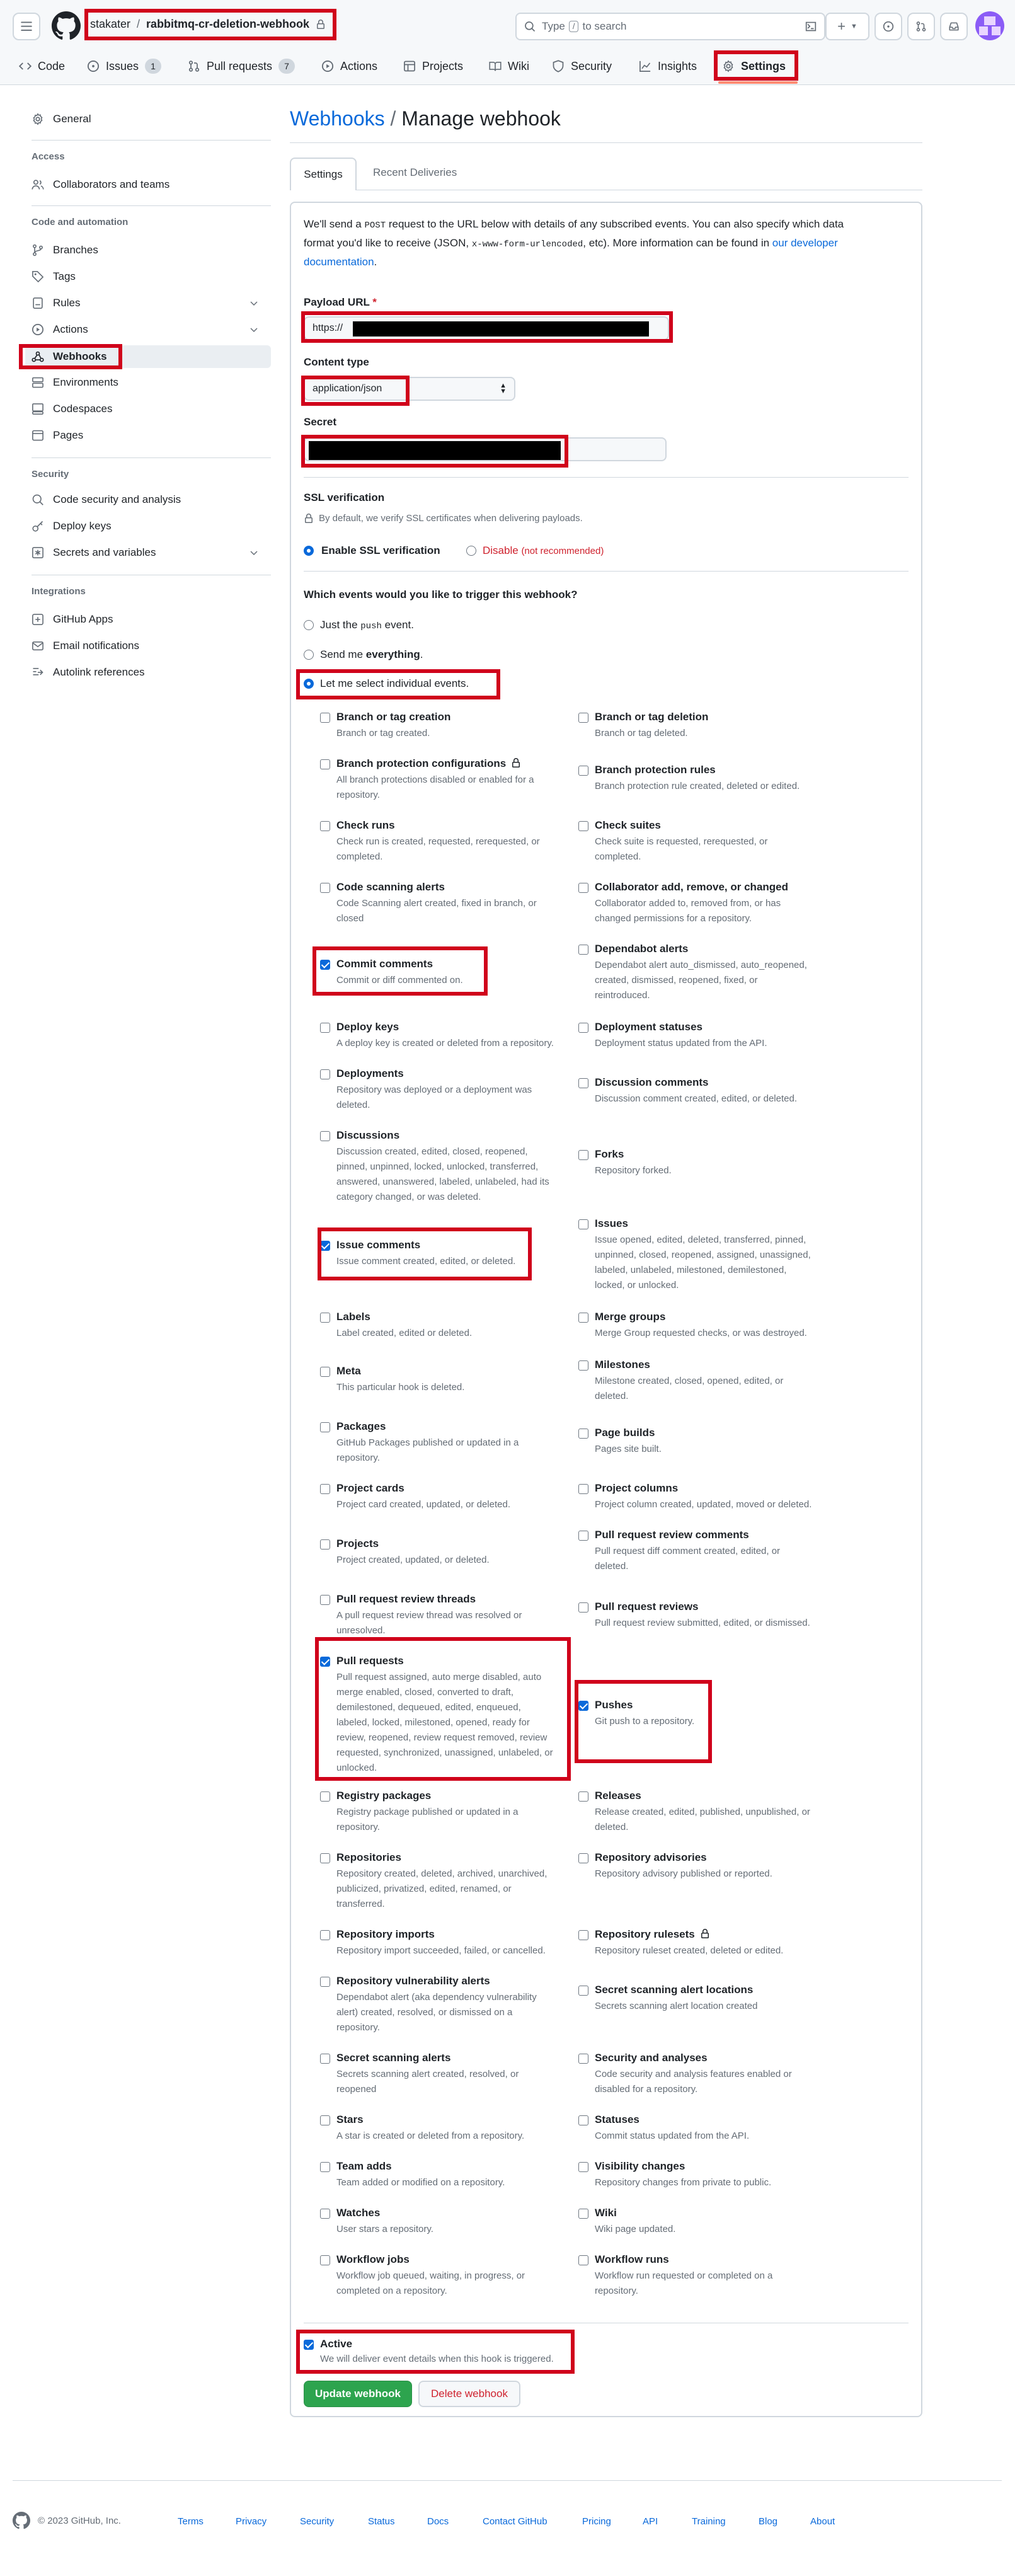 This screenshot has width=1015, height=2576. Describe the element at coordinates (72, 526) in the screenshot. I see `sidebar-item-deploy-keys: Deploy keys` at that location.